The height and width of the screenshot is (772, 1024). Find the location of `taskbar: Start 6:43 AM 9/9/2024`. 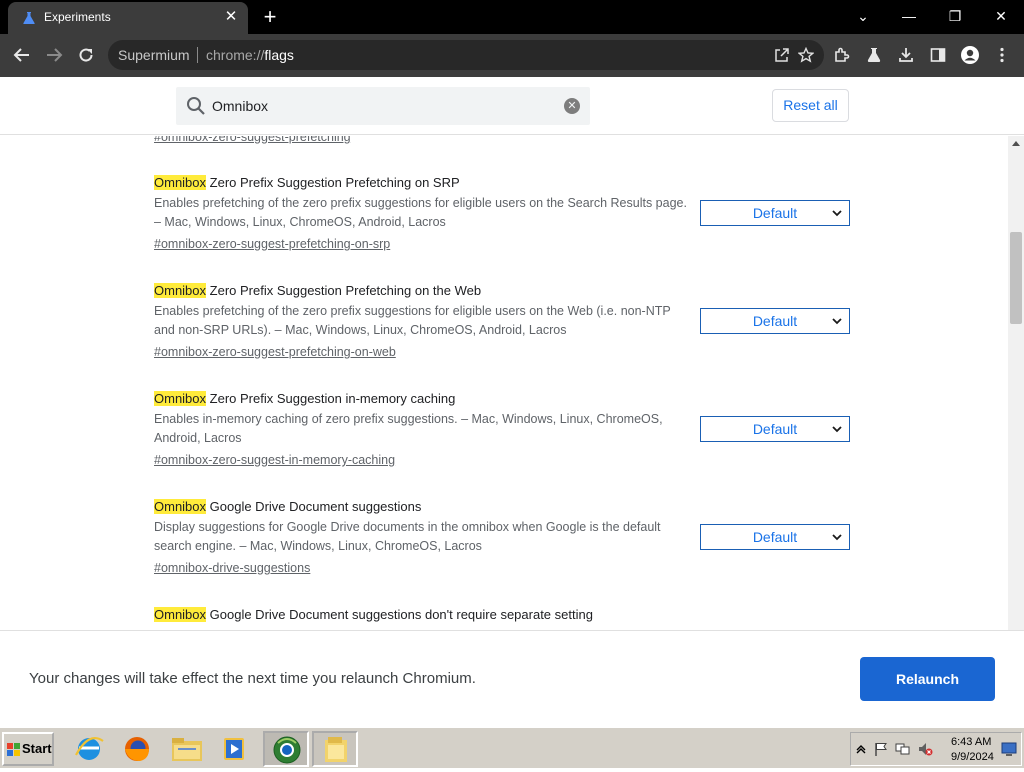

taskbar: Start 6:43 AM 9/9/2024 is located at coordinates (512, 747).